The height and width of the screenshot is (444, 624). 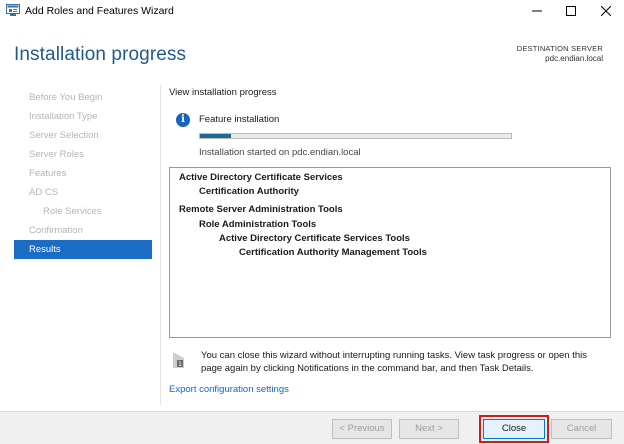 What do you see at coordinates (223, 92) in the screenshot?
I see `view-progress-label: View installation progress` at bounding box center [223, 92].